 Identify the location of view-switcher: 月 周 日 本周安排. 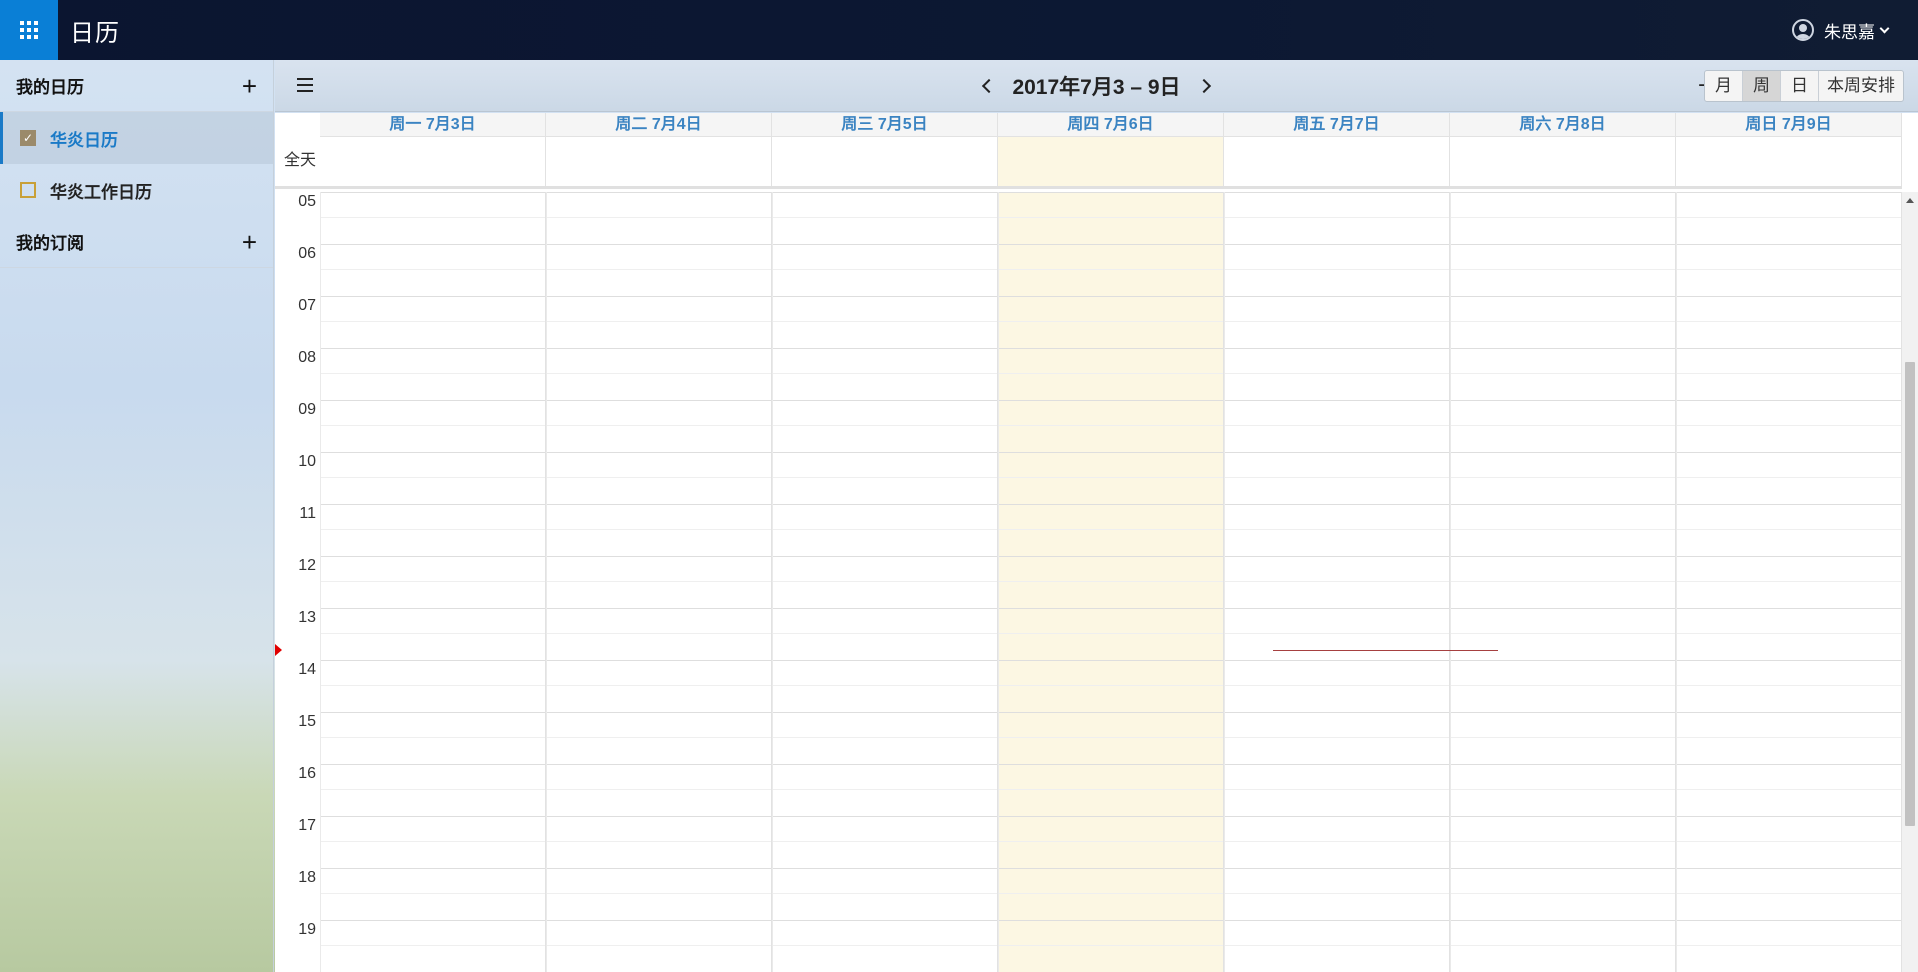
(1804, 86).